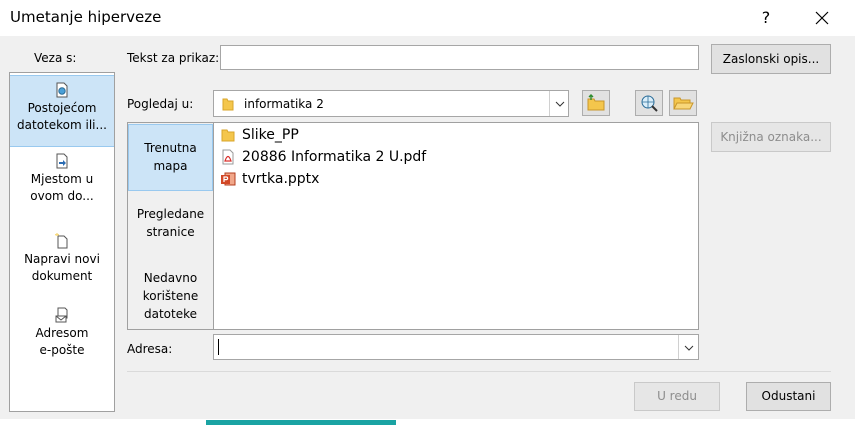 The image size is (855, 425). What do you see at coordinates (170, 314) in the screenshot?
I see `tab-recent-label-3: datoteke` at bounding box center [170, 314].